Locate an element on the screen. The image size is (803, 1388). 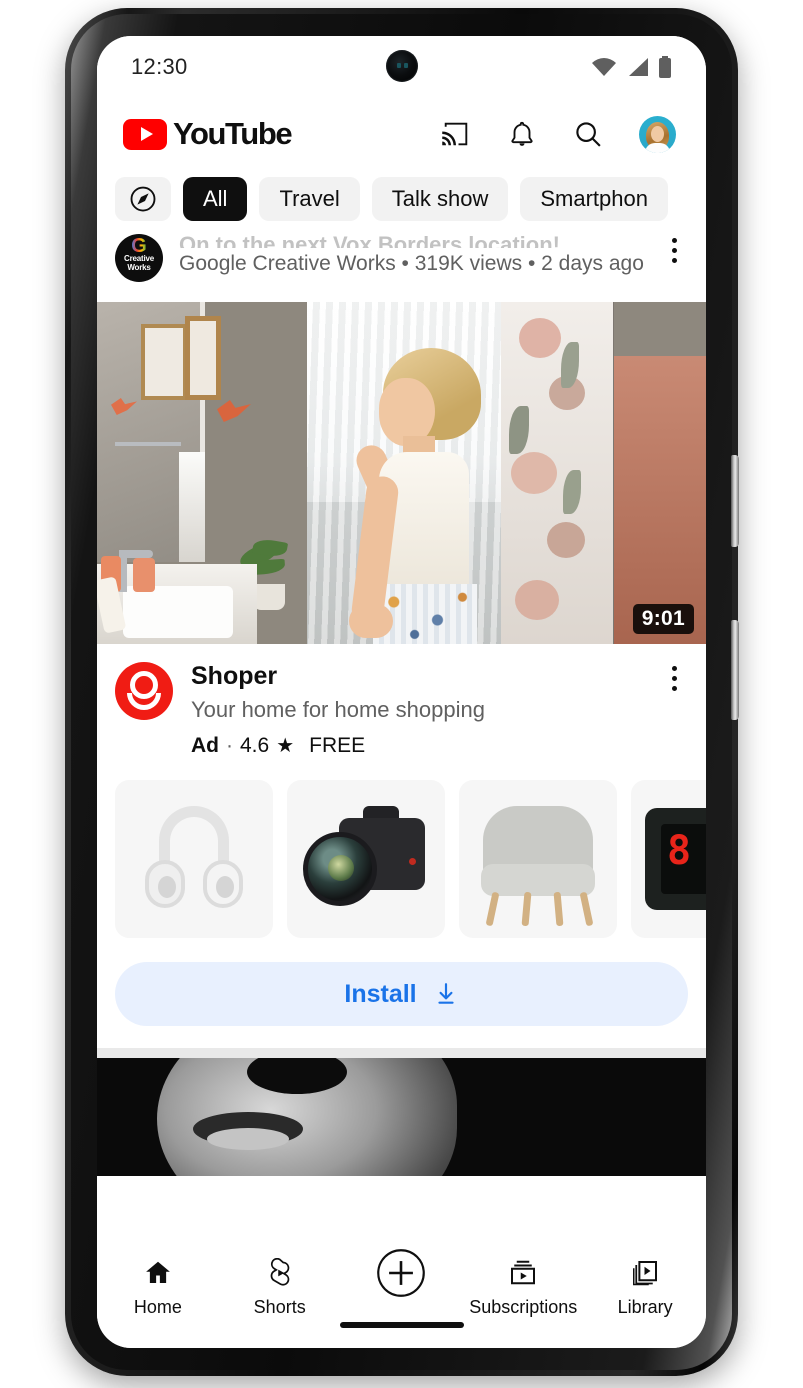
more-vertical-icon is located at coordinates (674, 248).